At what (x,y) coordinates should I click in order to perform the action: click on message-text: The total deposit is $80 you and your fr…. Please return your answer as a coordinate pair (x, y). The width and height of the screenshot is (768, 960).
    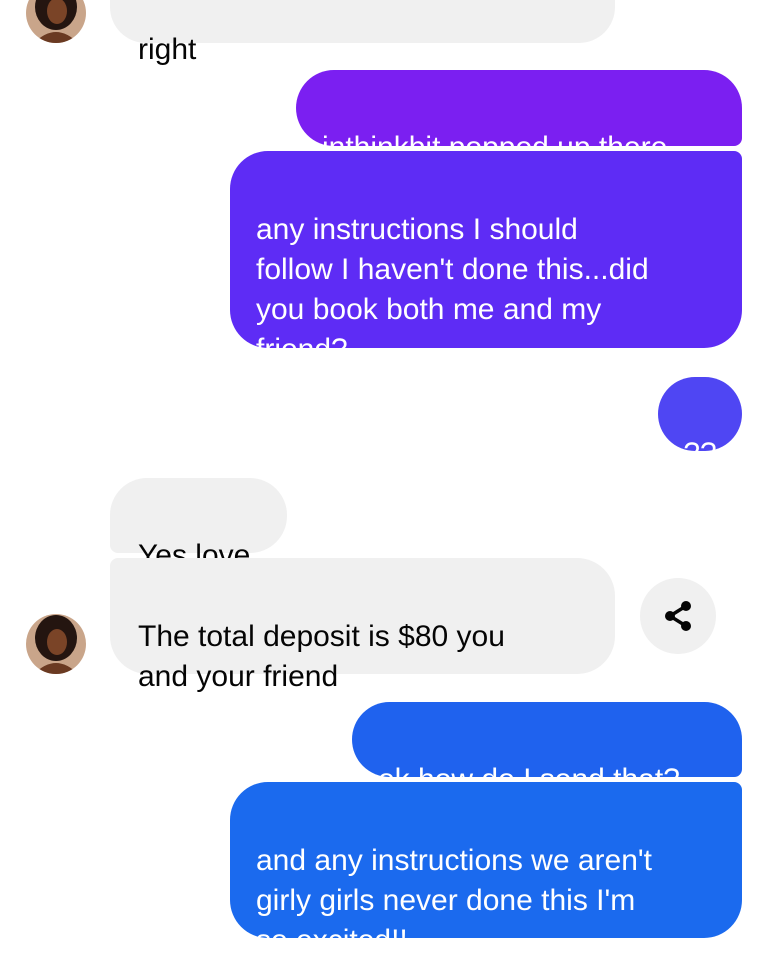
    Looking at the image, I should click on (321, 656).